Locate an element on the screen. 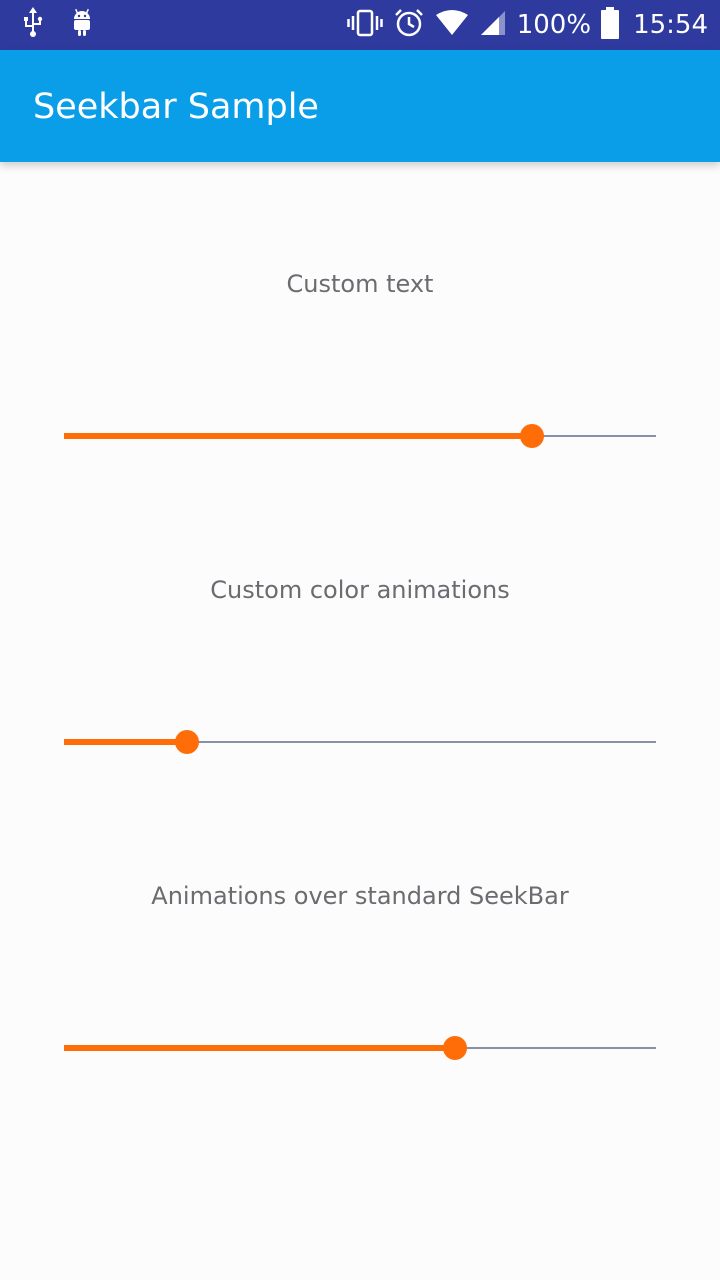 Image resolution: width=720 pixels, height=1280 pixels. seekbar-thumb is located at coordinates (454, 1048).